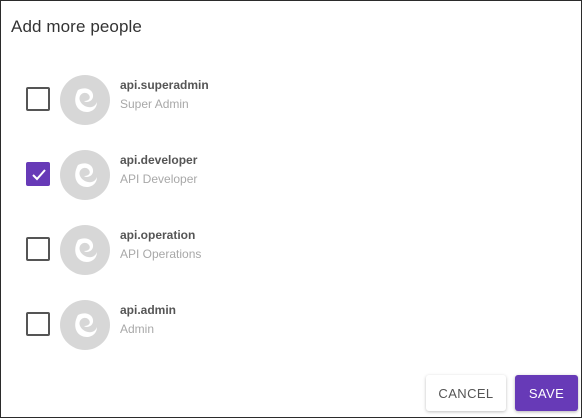 This screenshot has width=582, height=418. What do you see at coordinates (466, 393) in the screenshot?
I see `cancel-button: CANCEL` at bounding box center [466, 393].